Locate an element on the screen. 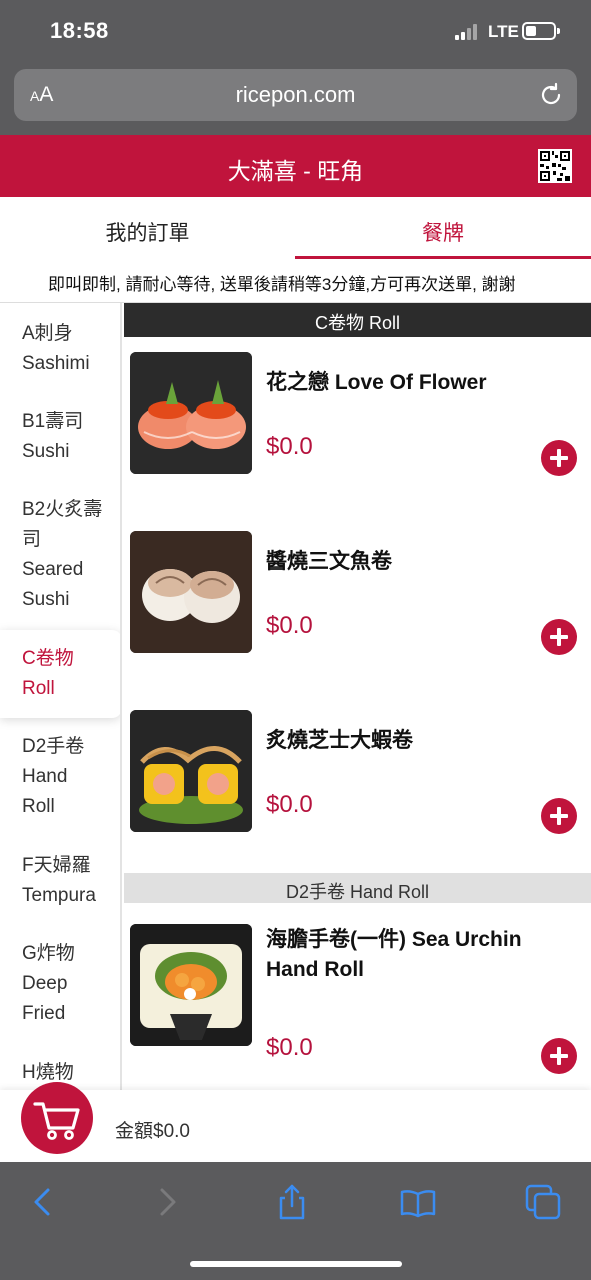  category-sushi: B1壽司 Sushi is located at coordinates (60, 437).